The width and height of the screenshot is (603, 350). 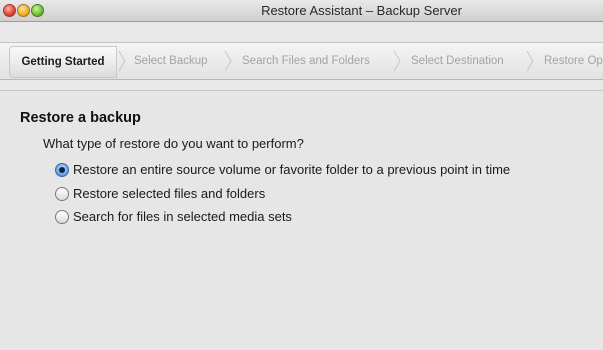 What do you see at coordinates (62, 170) in the screenshot?
I see `radio-selected` at bounding box center [62, 170].